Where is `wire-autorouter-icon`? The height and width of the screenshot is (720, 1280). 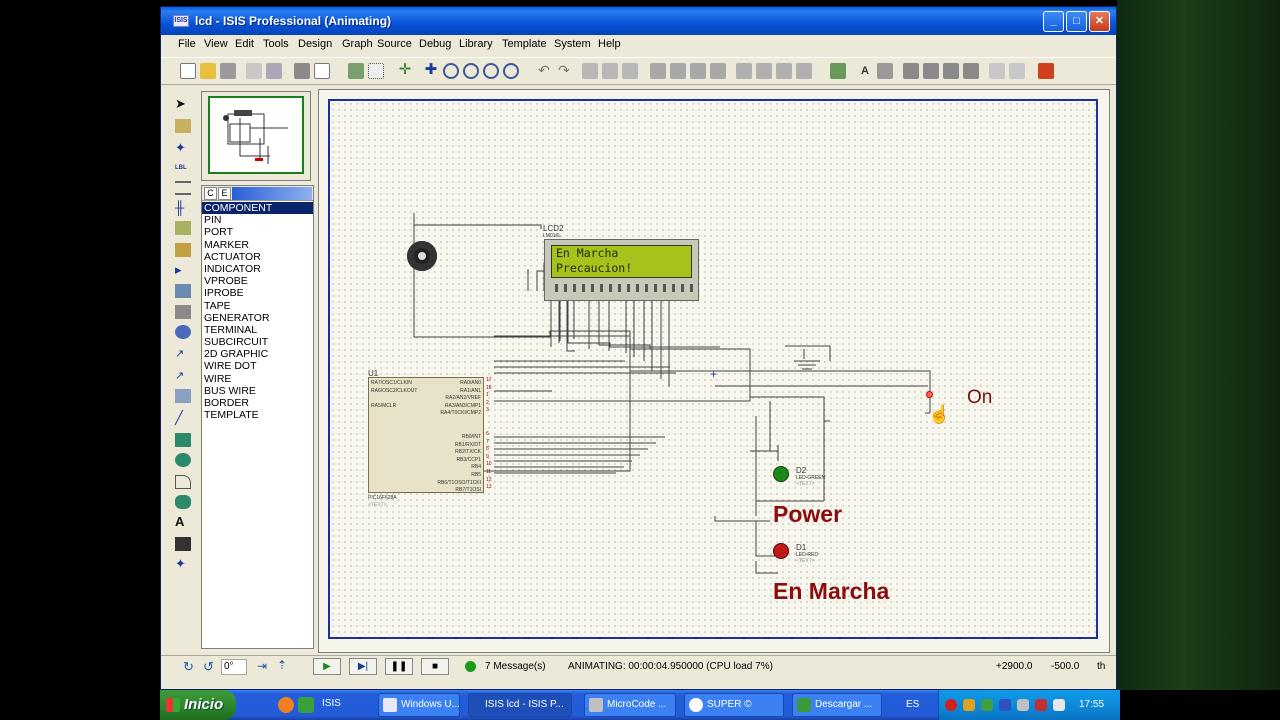 wire-autorouter-icon is located at coordinates (838, 71).